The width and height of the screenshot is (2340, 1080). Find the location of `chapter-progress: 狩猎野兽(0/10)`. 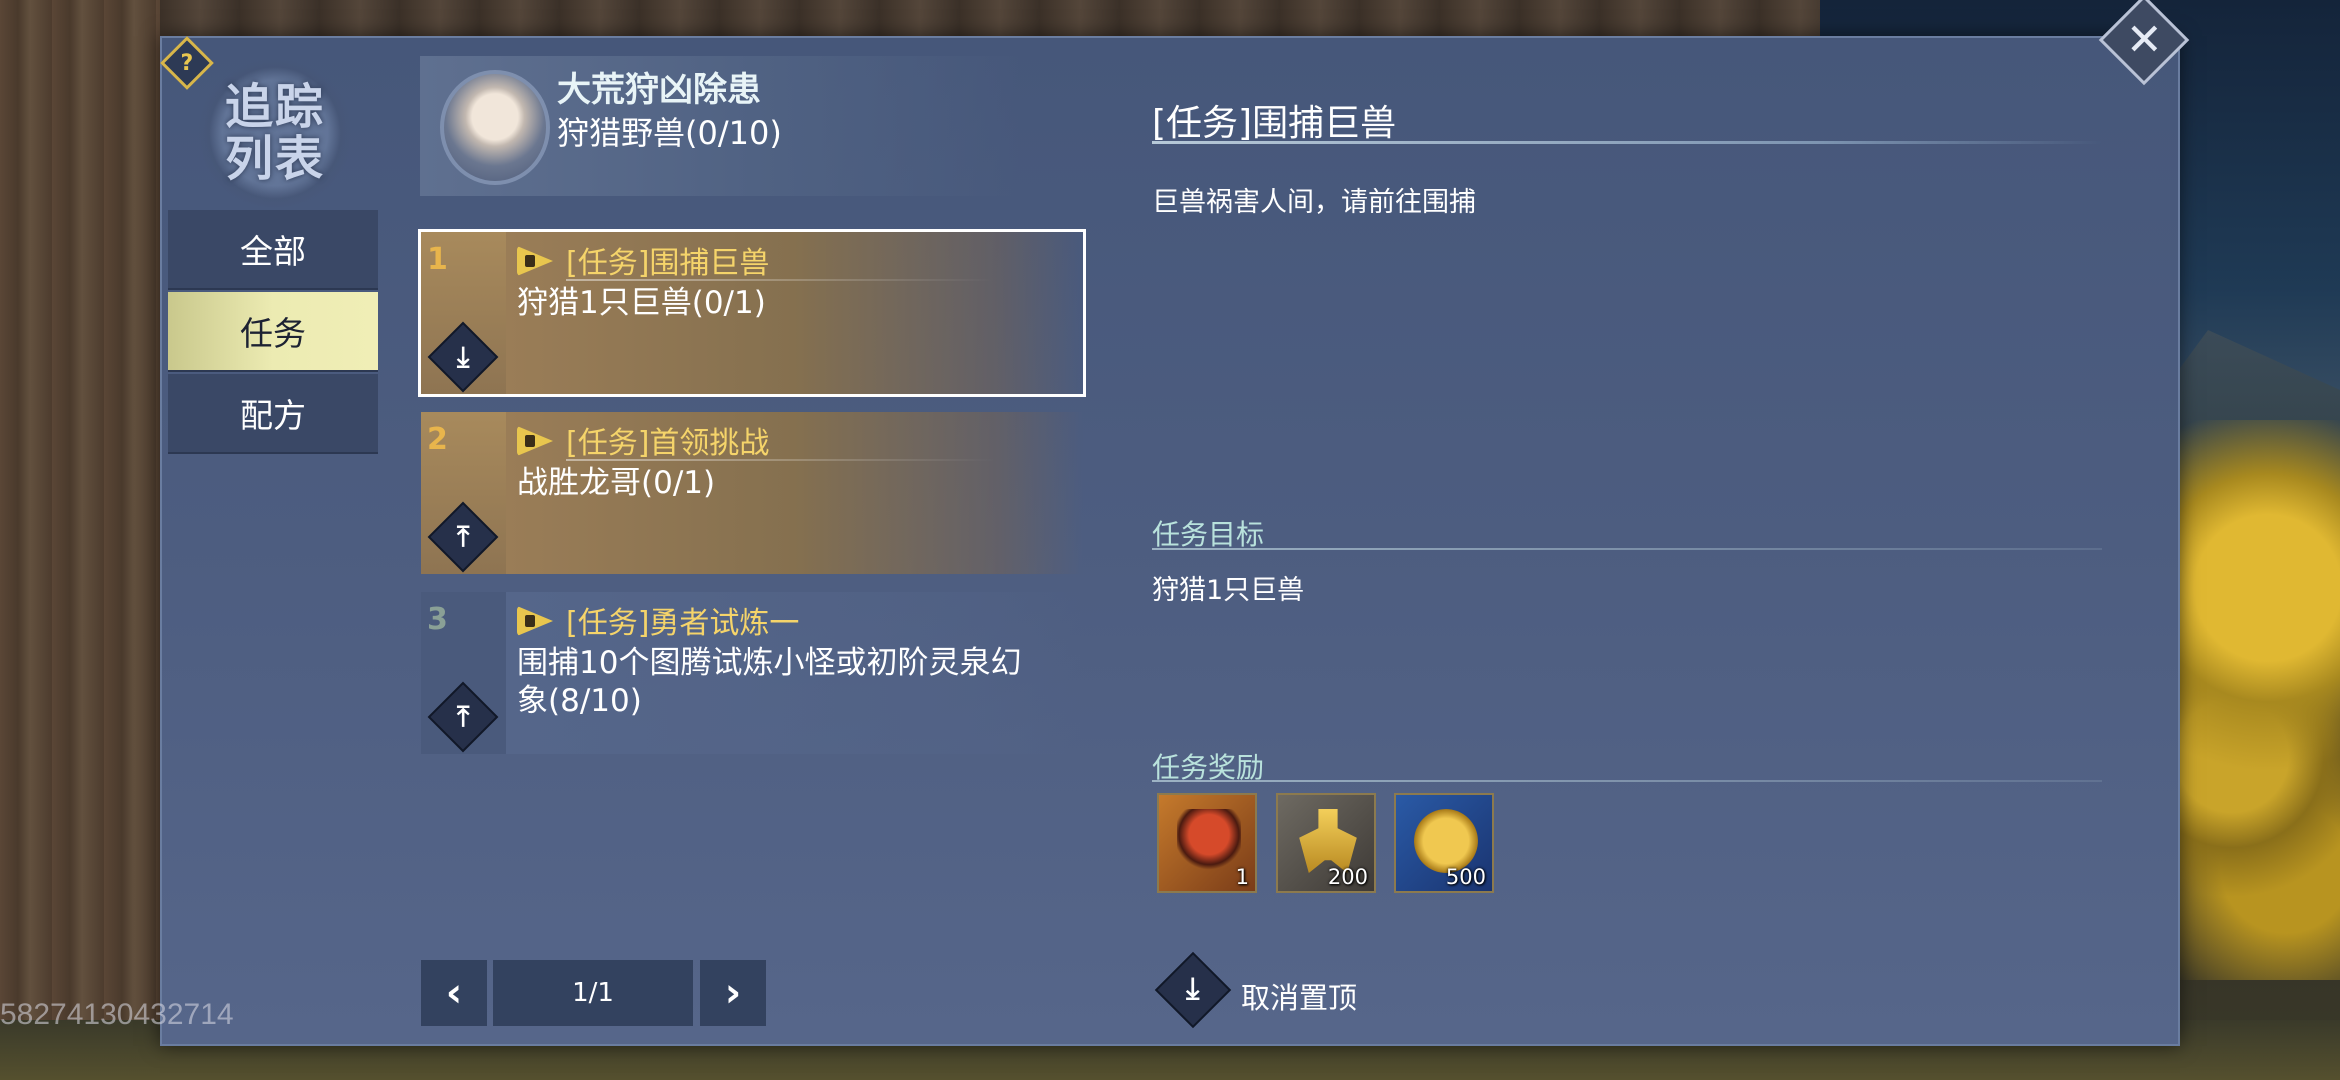

chapter-progress: 狩猎野兽(0/10) is located at coordinates (669, 133).